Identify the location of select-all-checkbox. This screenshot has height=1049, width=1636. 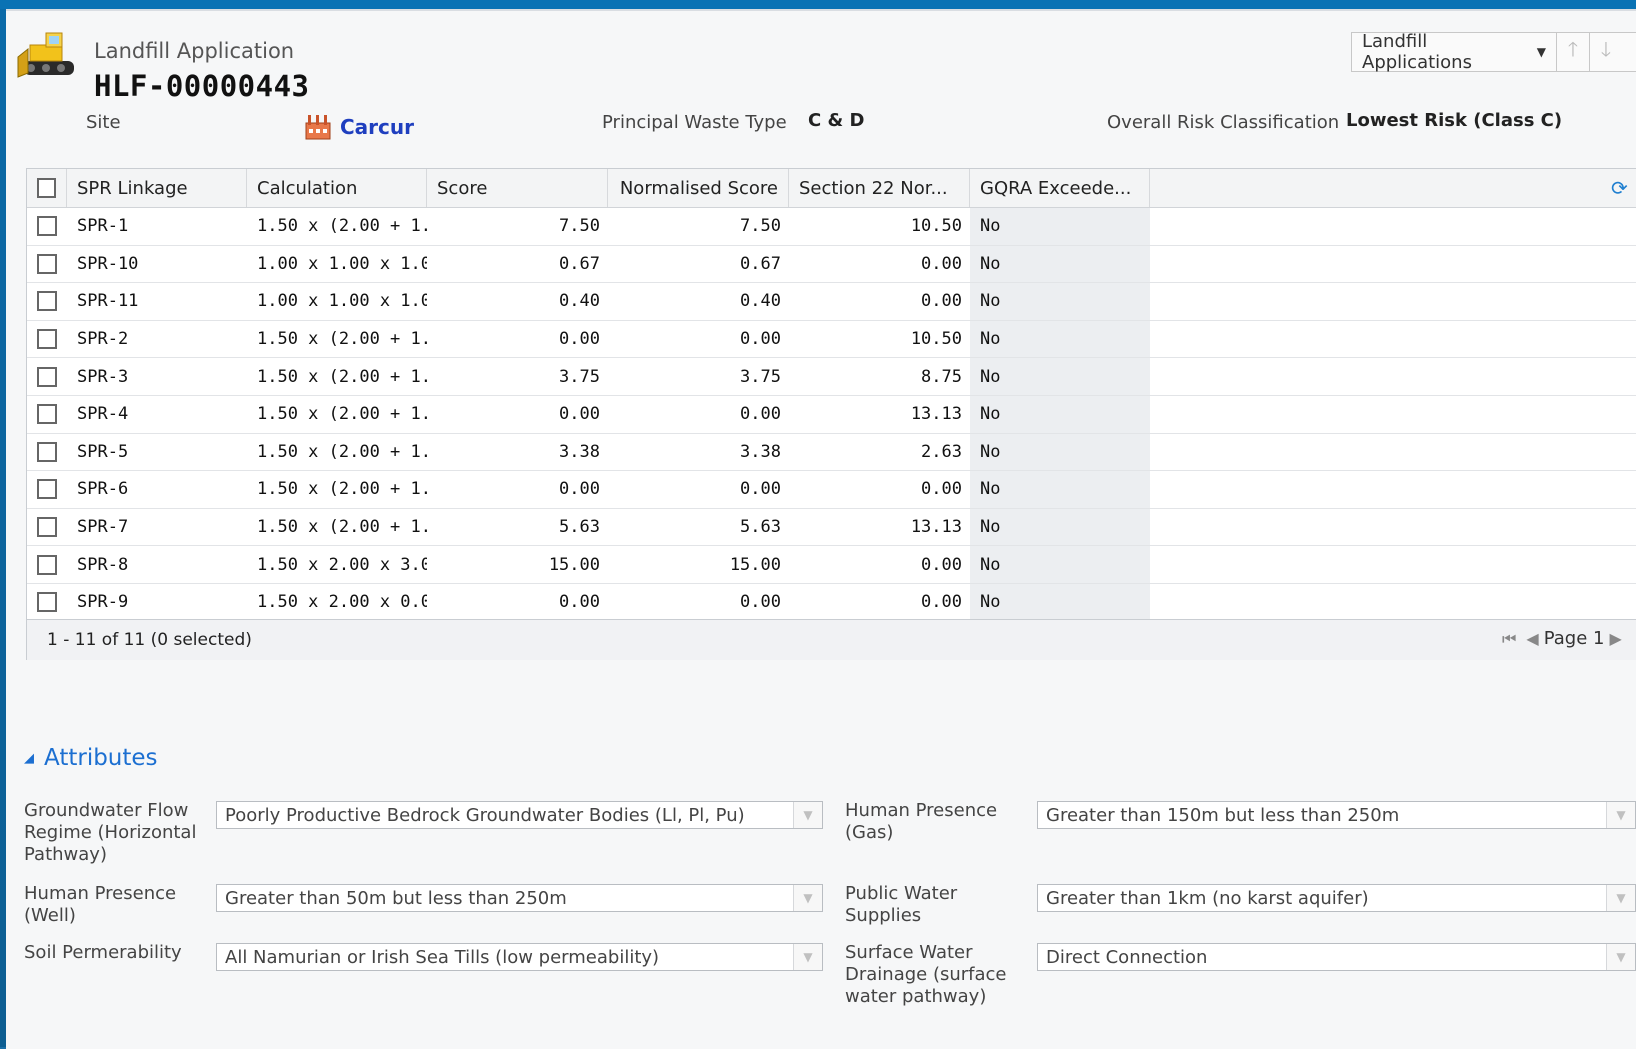
(47, 188).